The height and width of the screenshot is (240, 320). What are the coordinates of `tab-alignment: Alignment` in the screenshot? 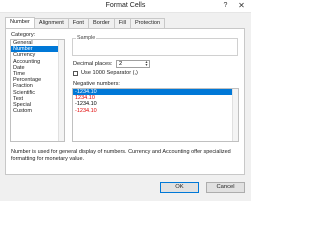 It's located at (51, 23).